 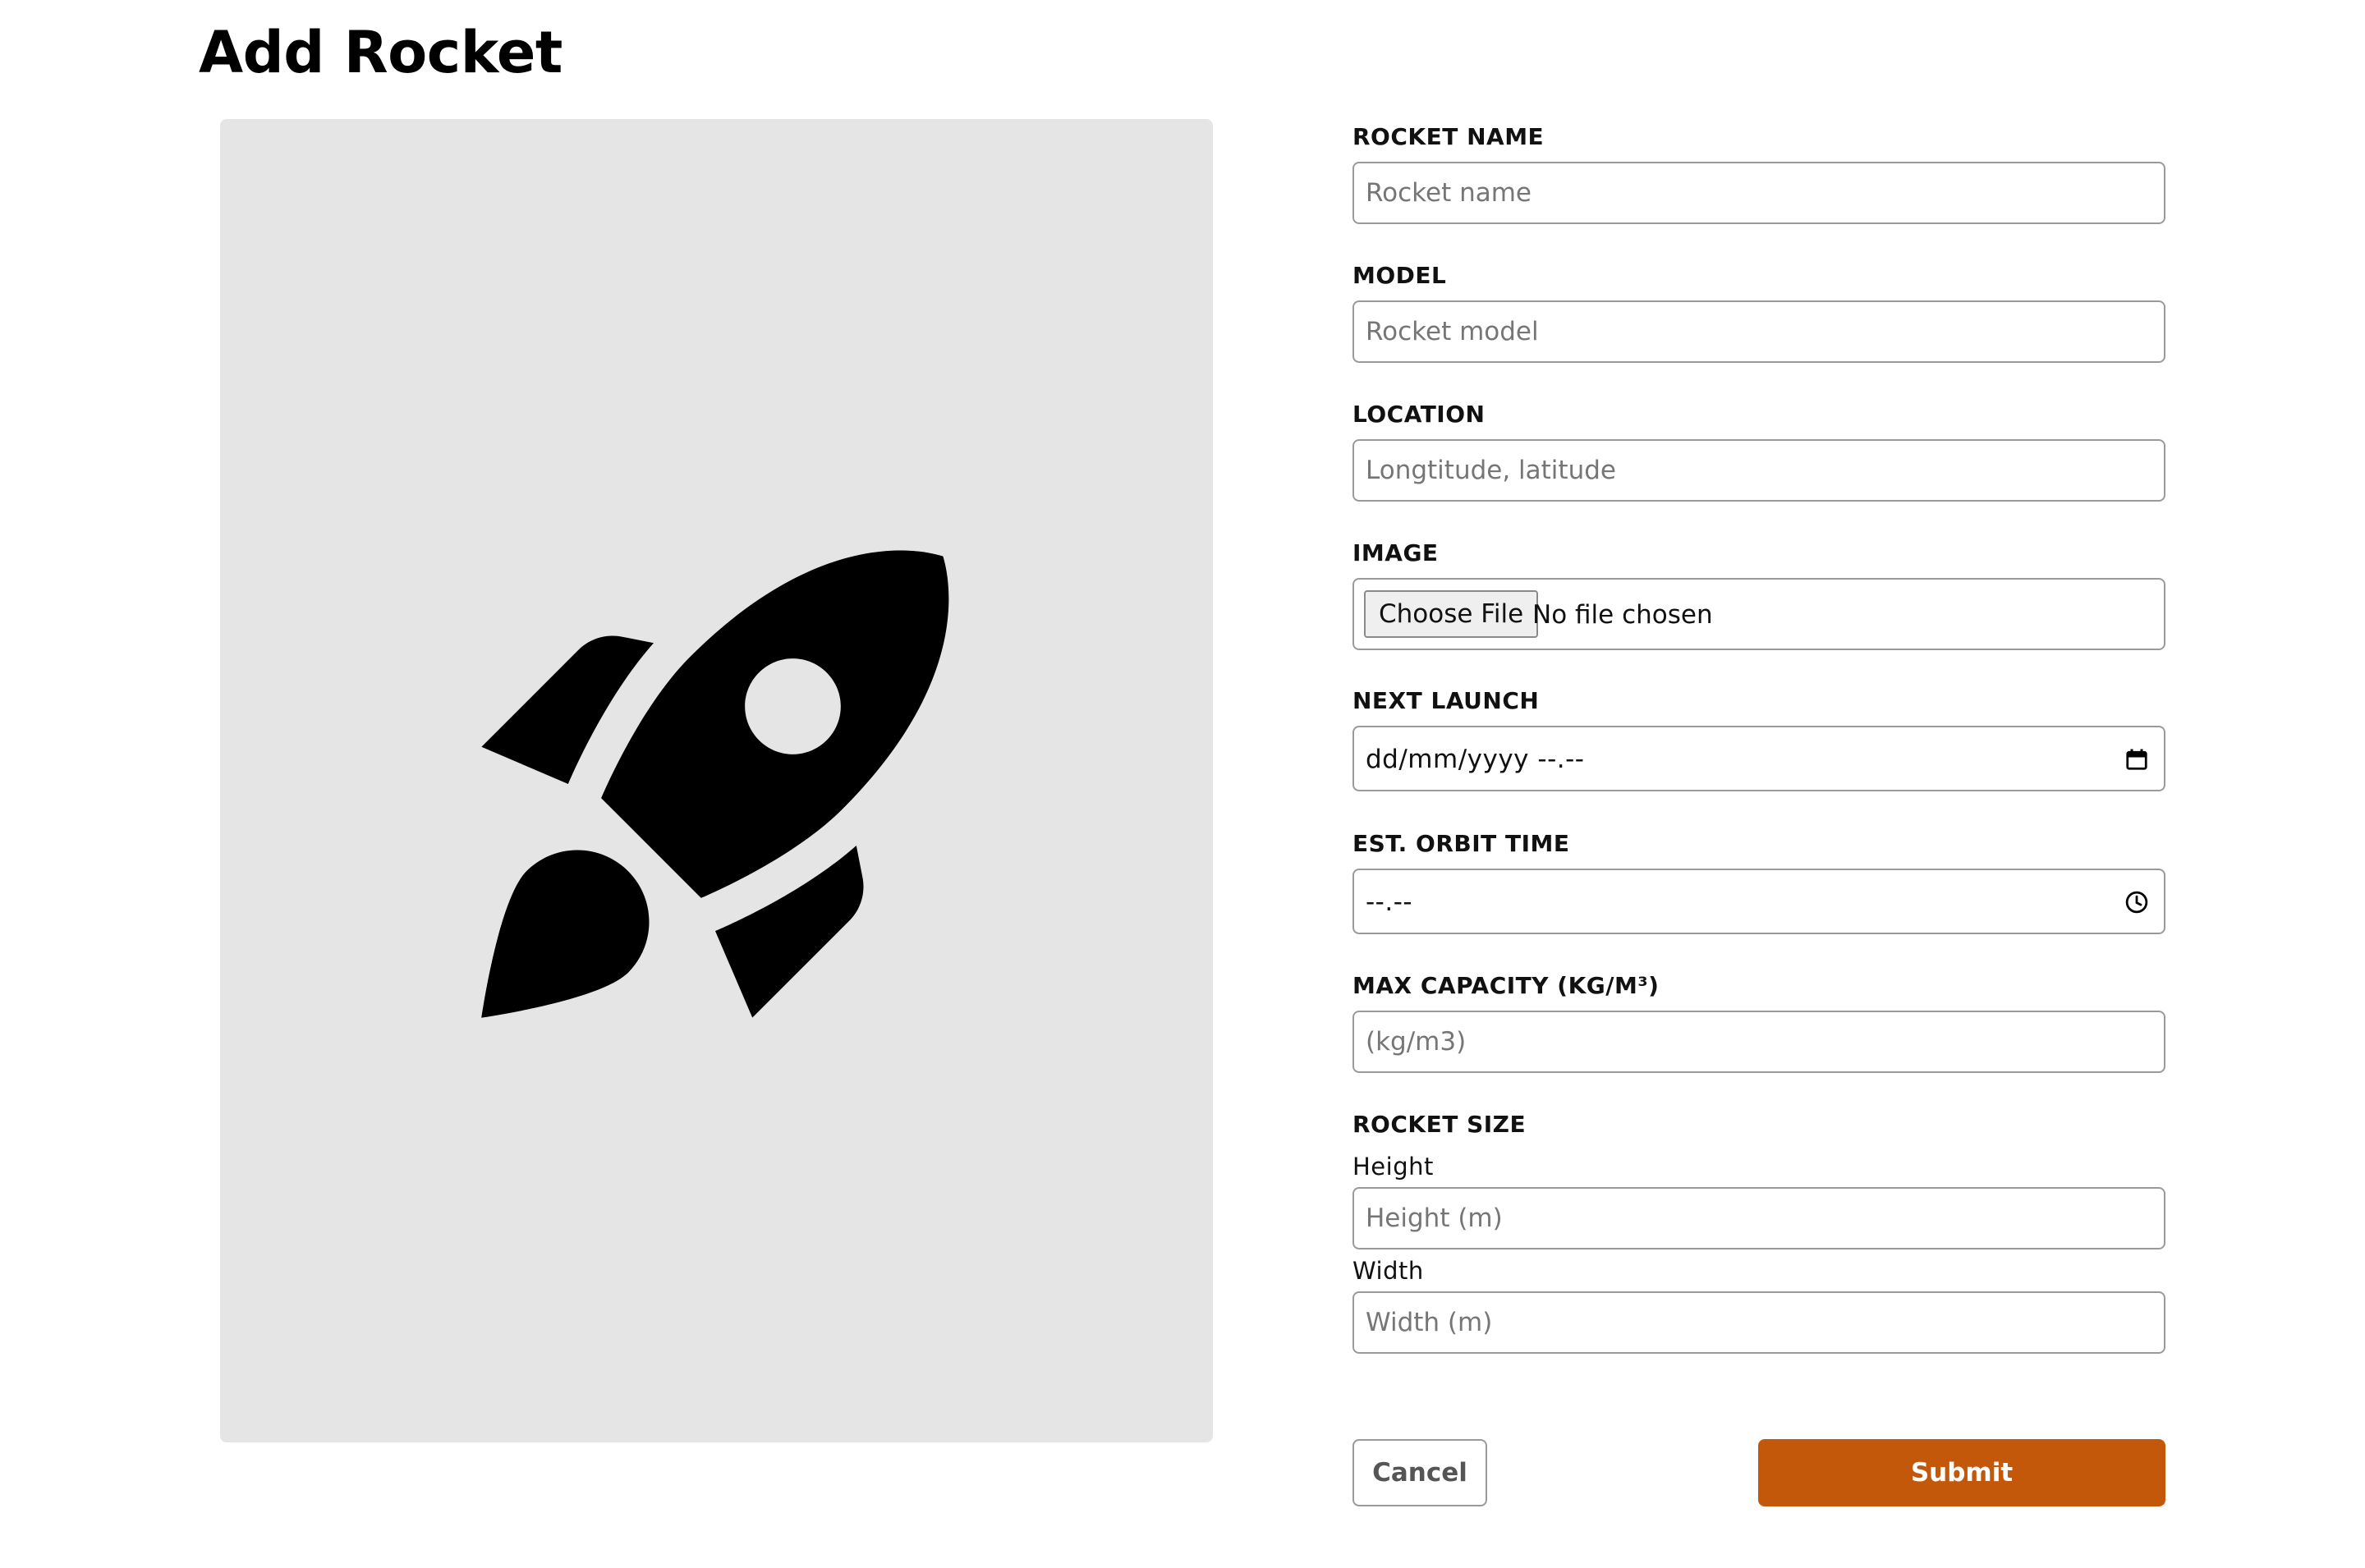 What do you see at coordinates (1451, 614) in the screenshot?
I see `choose-file-button: Choose File` at bounding box center [1451, 614].